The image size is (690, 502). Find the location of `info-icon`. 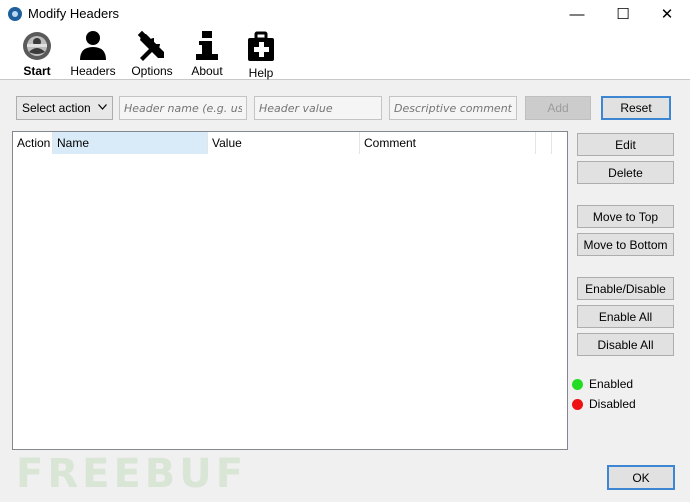

info-icon is located at coordinates (207, 45).